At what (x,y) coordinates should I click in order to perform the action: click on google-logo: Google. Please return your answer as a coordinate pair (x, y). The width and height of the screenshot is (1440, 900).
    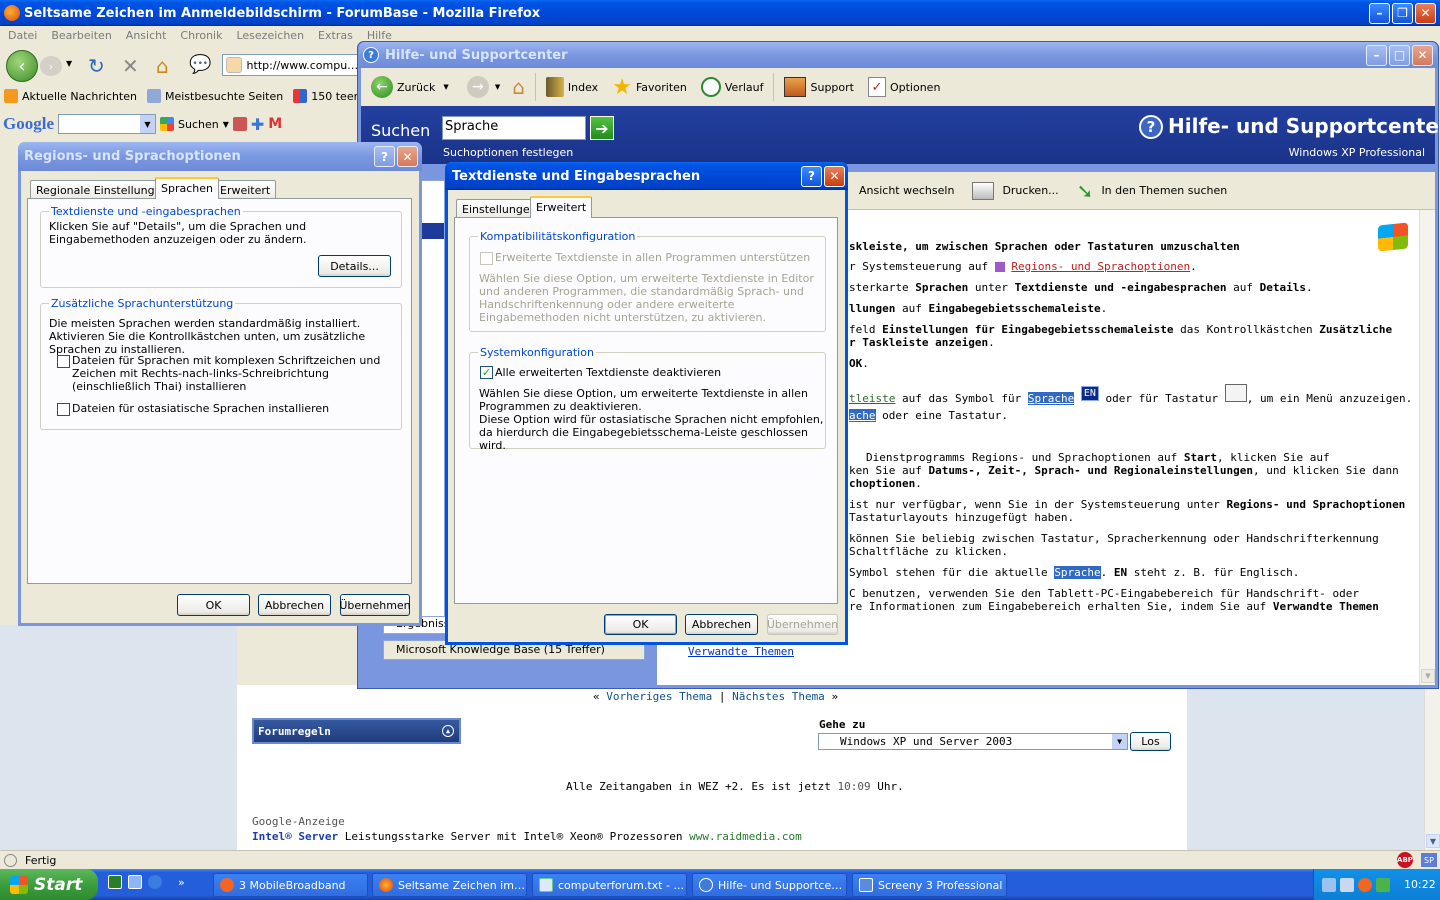
    Looking at the image, I should click on (28, 124).